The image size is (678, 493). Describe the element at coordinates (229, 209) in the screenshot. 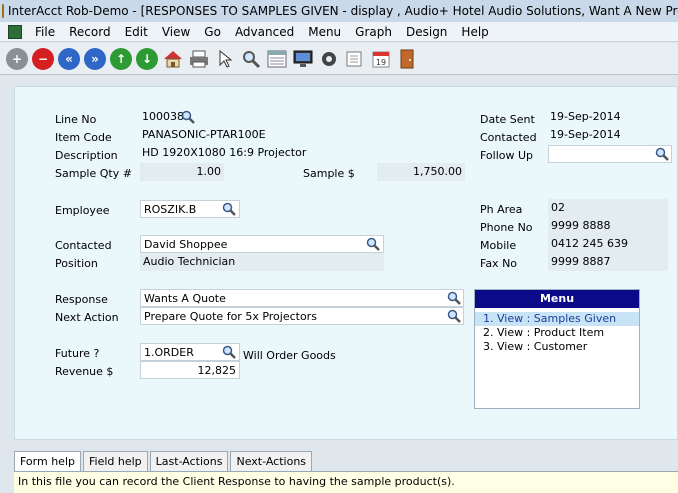

I see `employee-lookup-icon` at that location.